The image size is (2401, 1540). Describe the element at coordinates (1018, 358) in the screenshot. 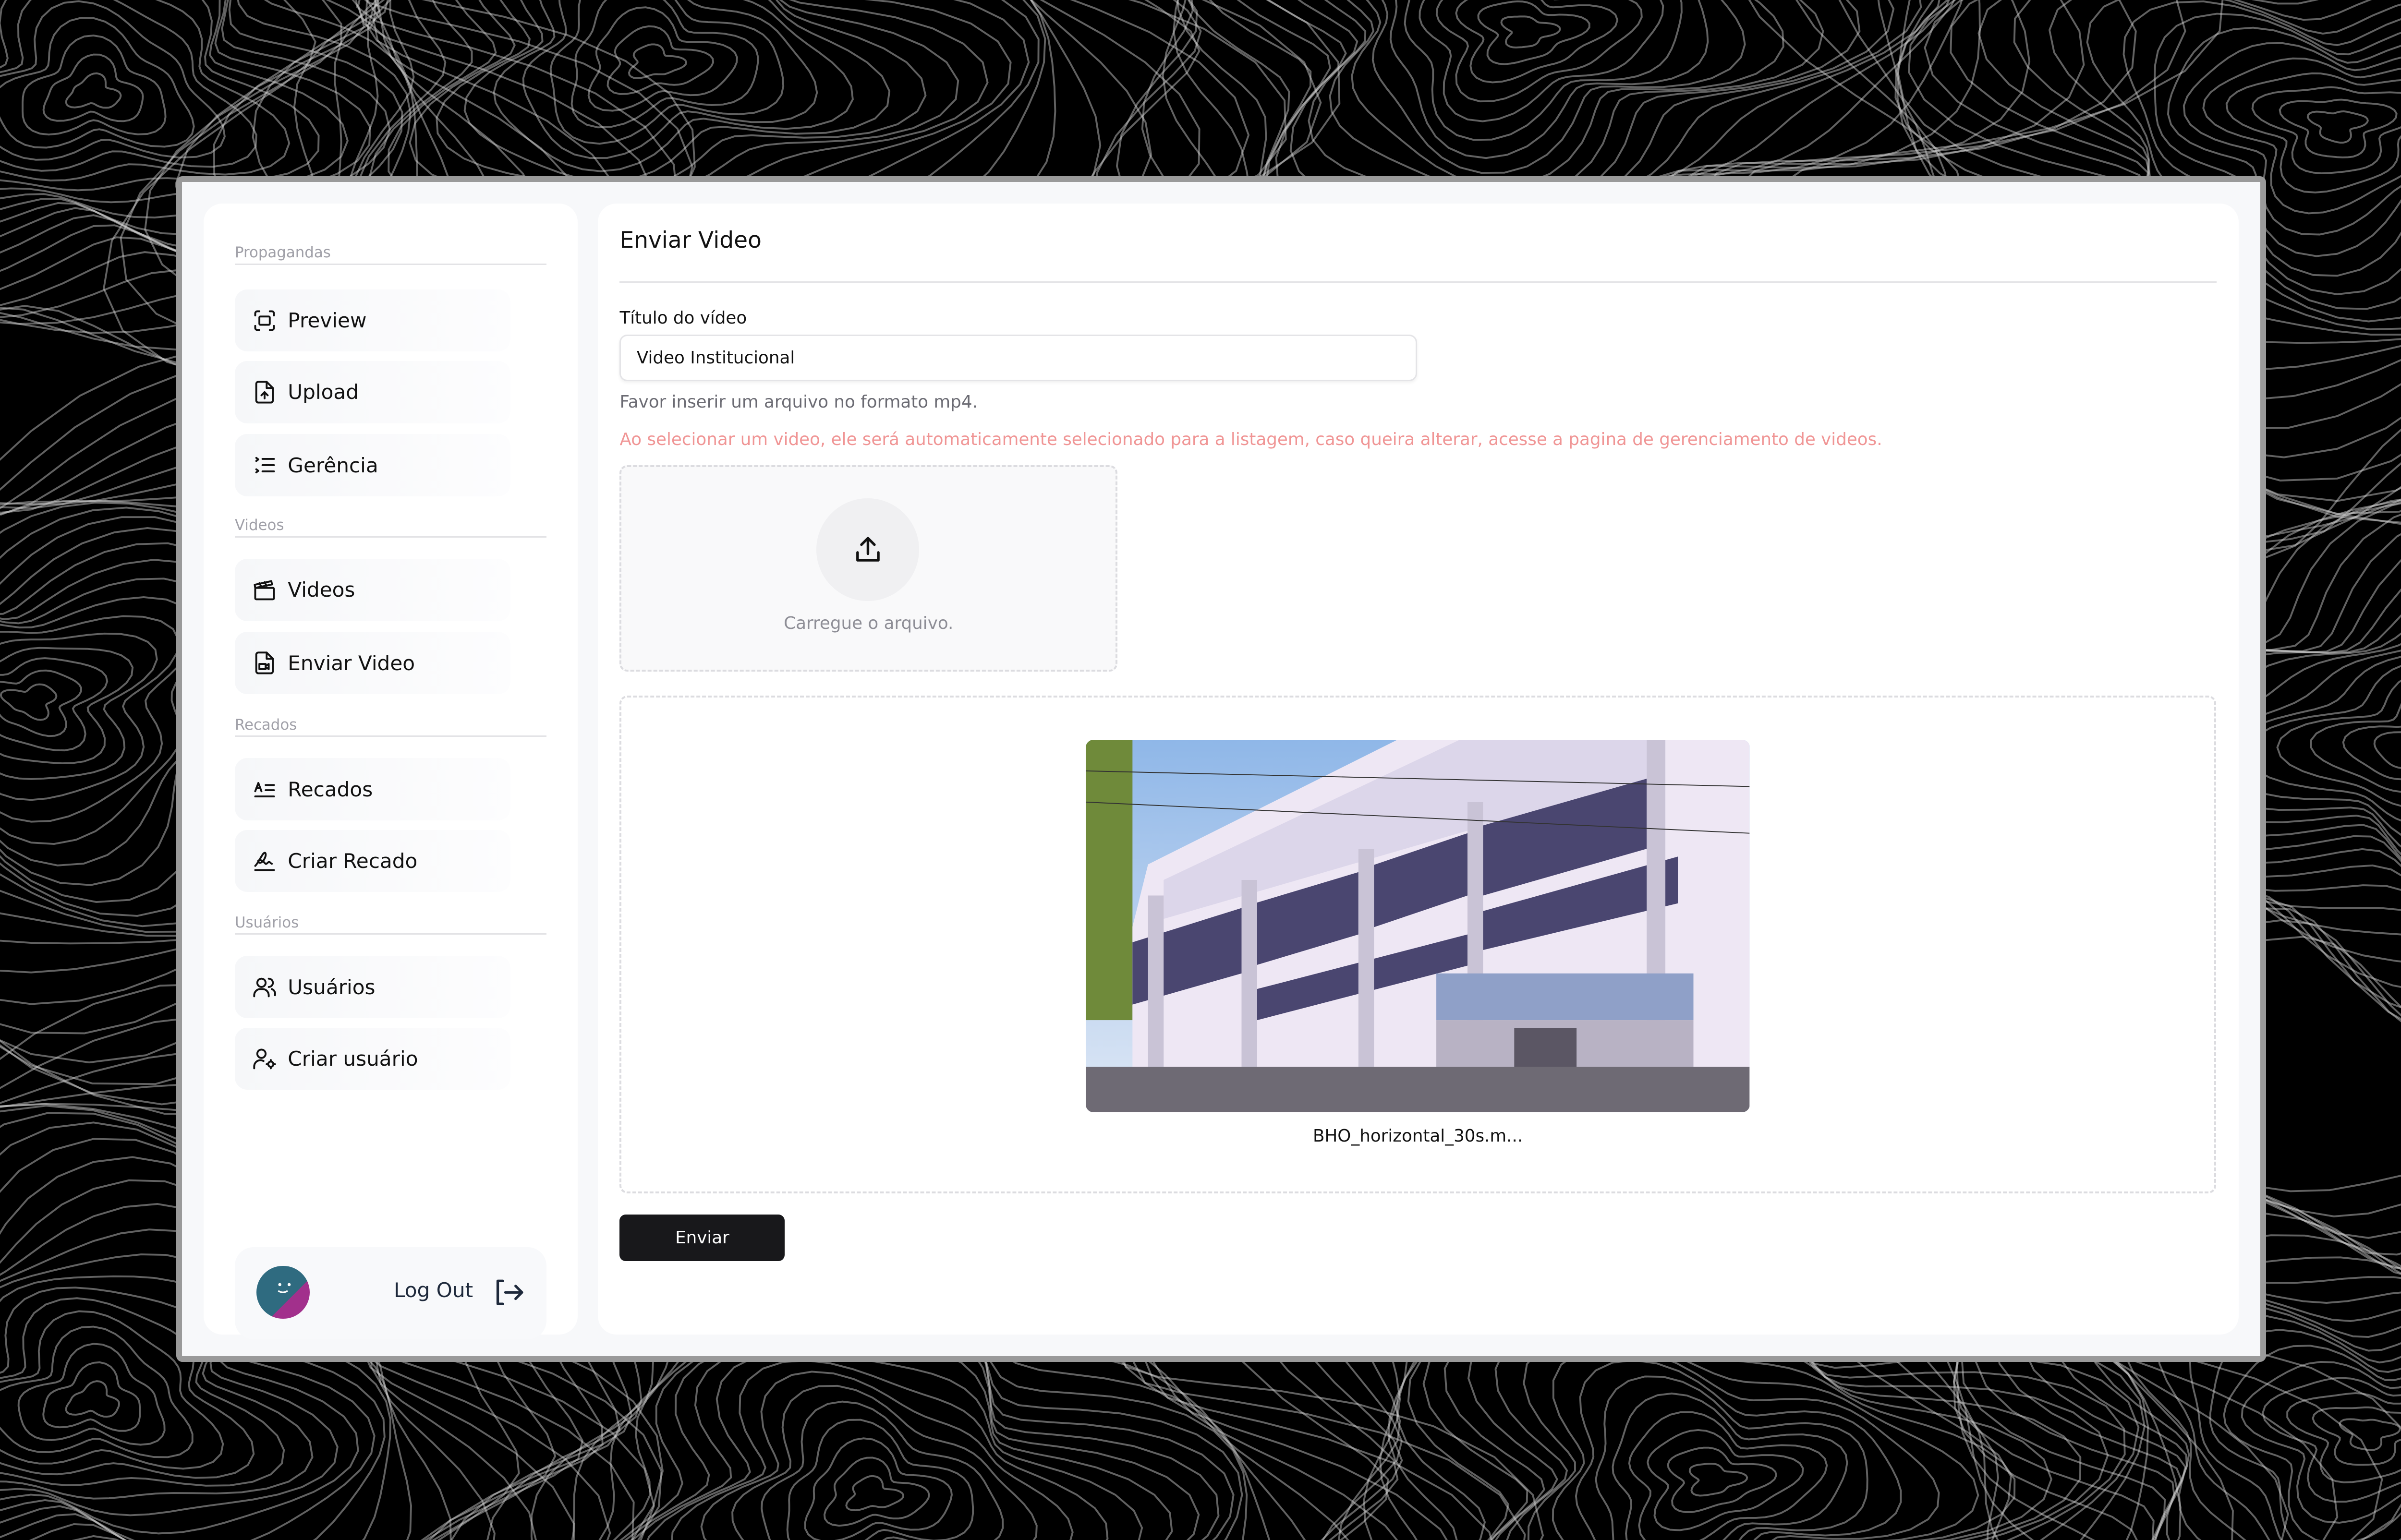

I see `video-title-input` at that location.